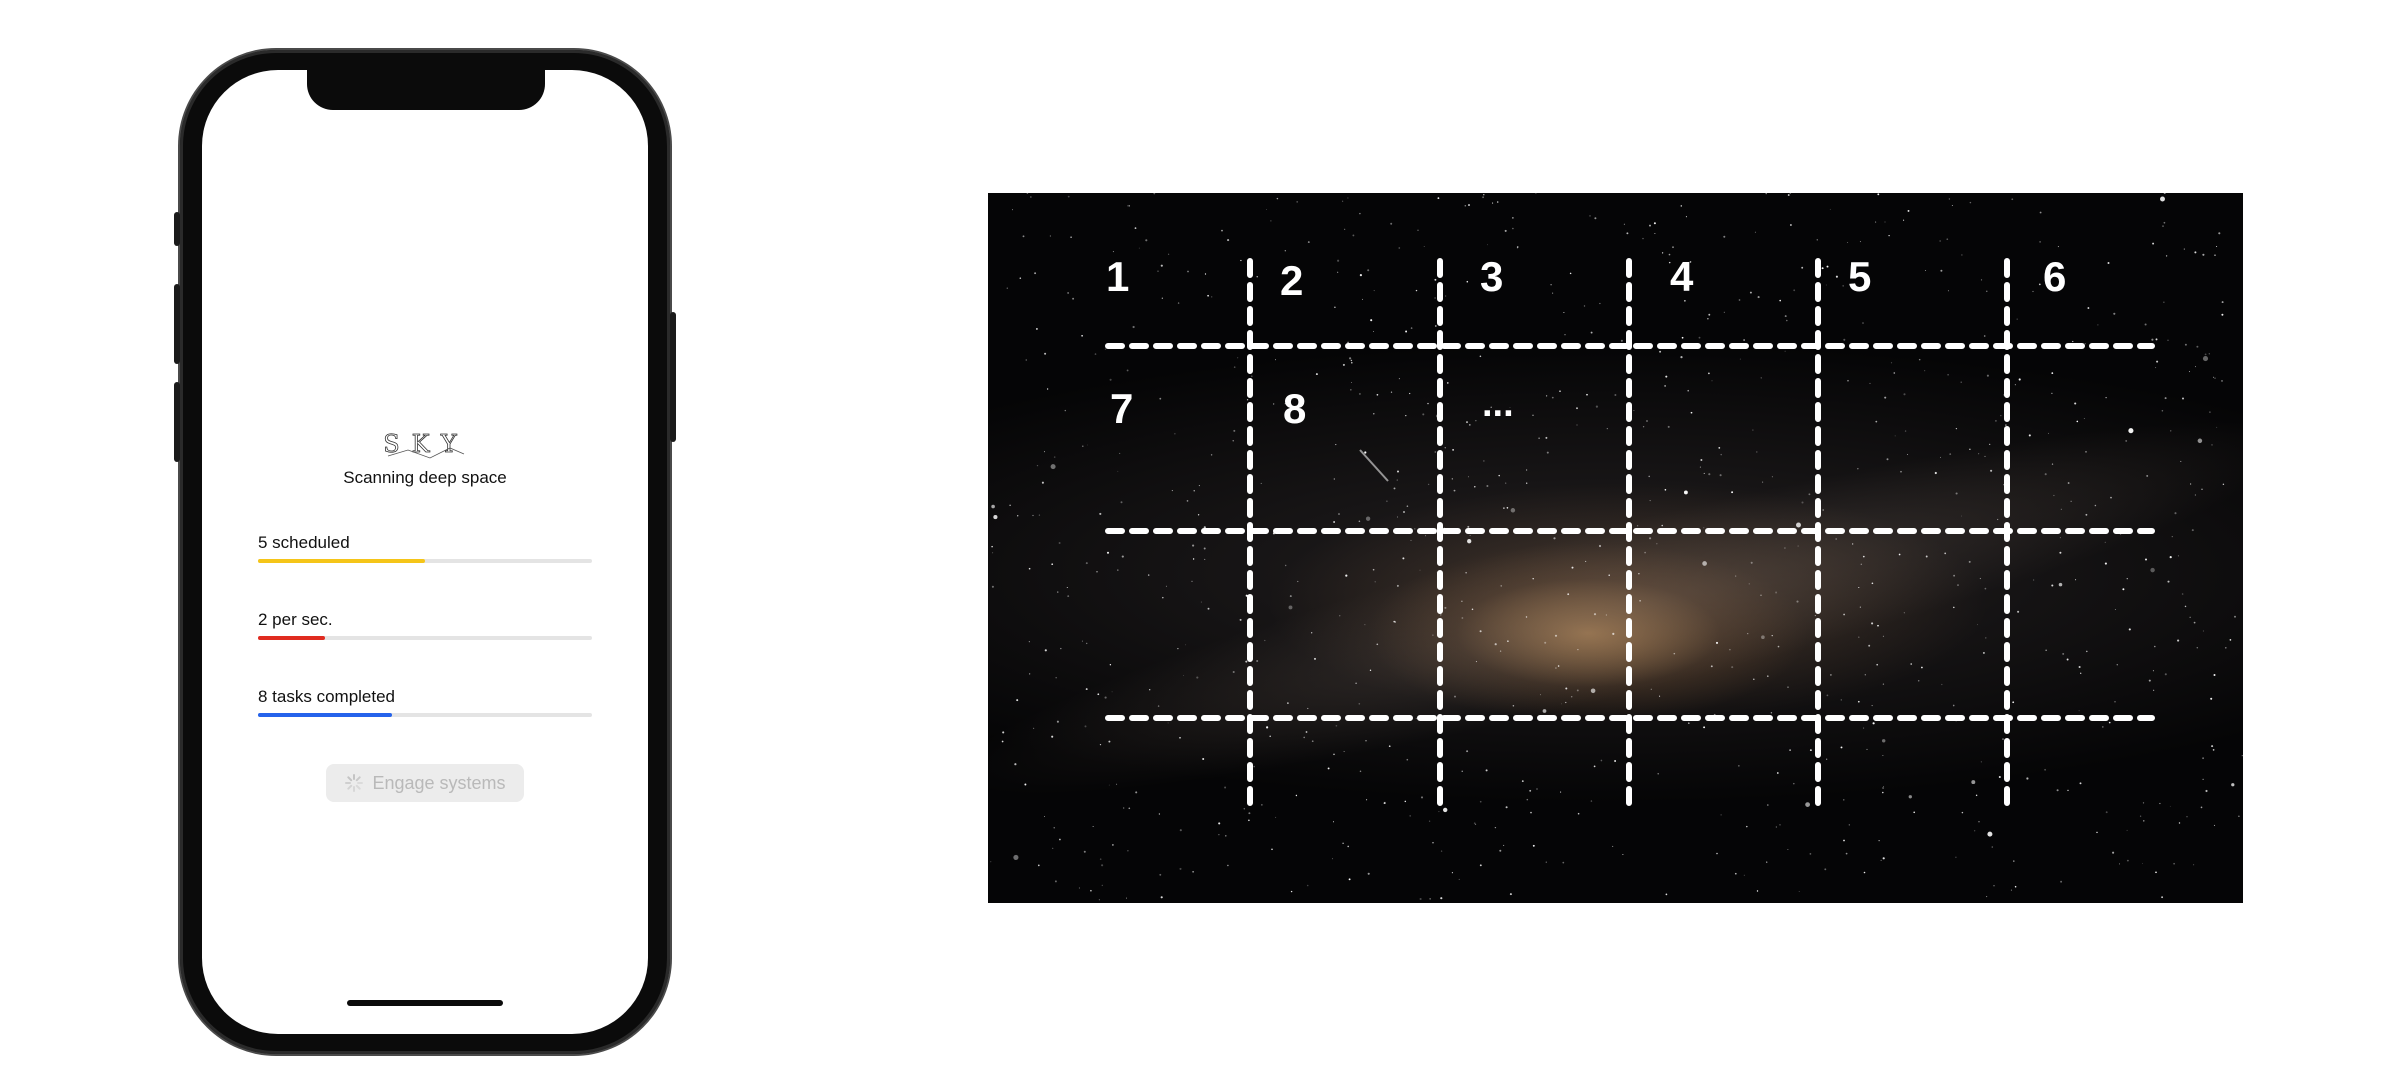 The image size is (2400, 1092). Describe the element at coordinates (673, 377) in the screenshot. I see `power-button` at that location.